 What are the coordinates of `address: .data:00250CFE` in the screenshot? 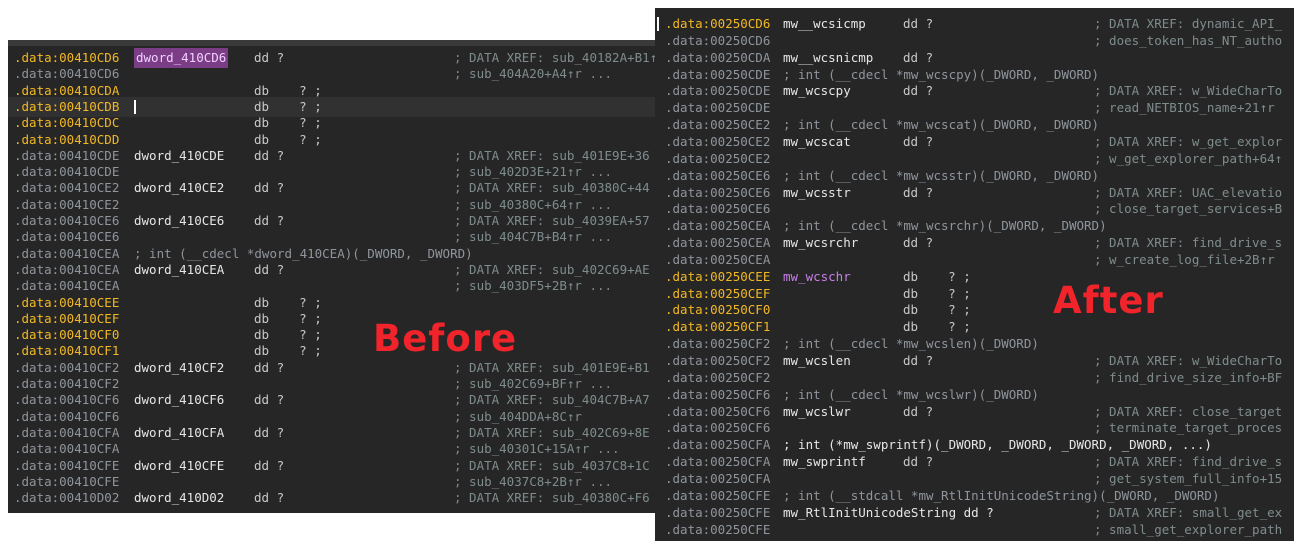 It's located at (718, 529).